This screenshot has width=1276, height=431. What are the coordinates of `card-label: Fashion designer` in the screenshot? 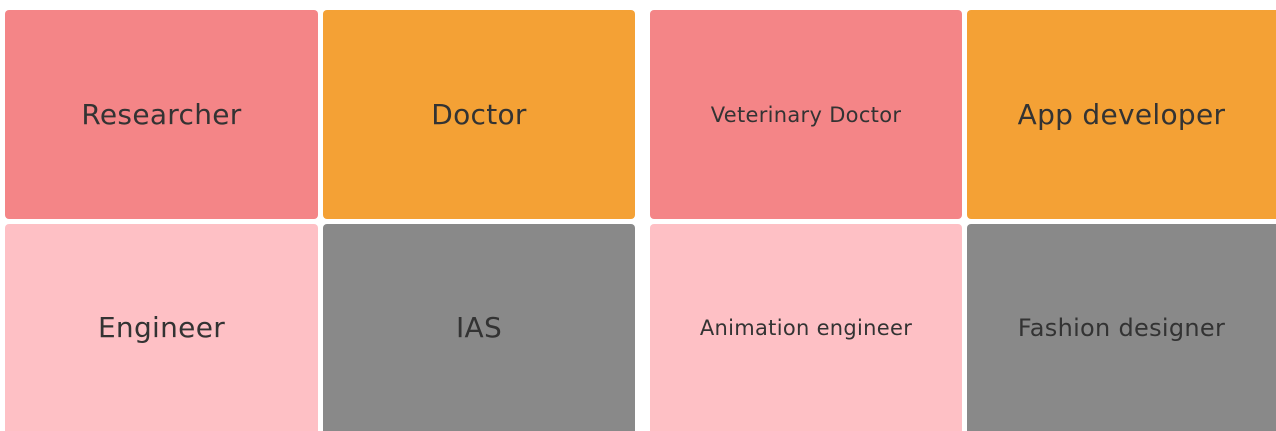 It's located at (1121, 327).